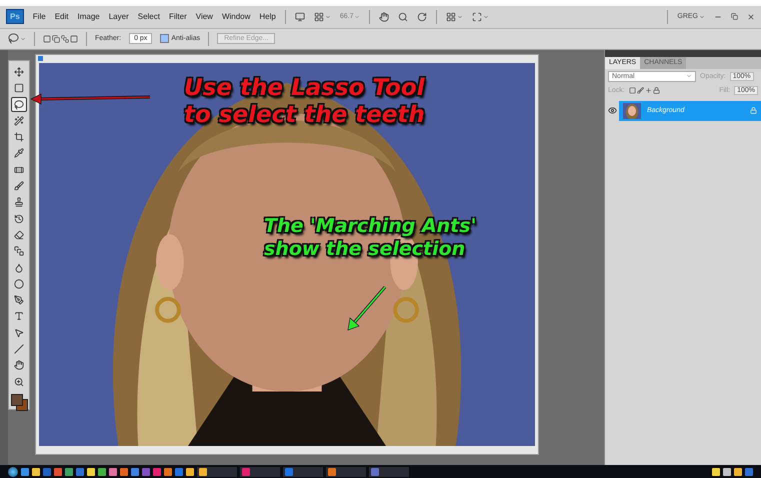 The image size is (761, 478). What do you see at coordinates (267, 17) in the screenshot?
I see `menu-item: Help` at bounding box center [267, 17].